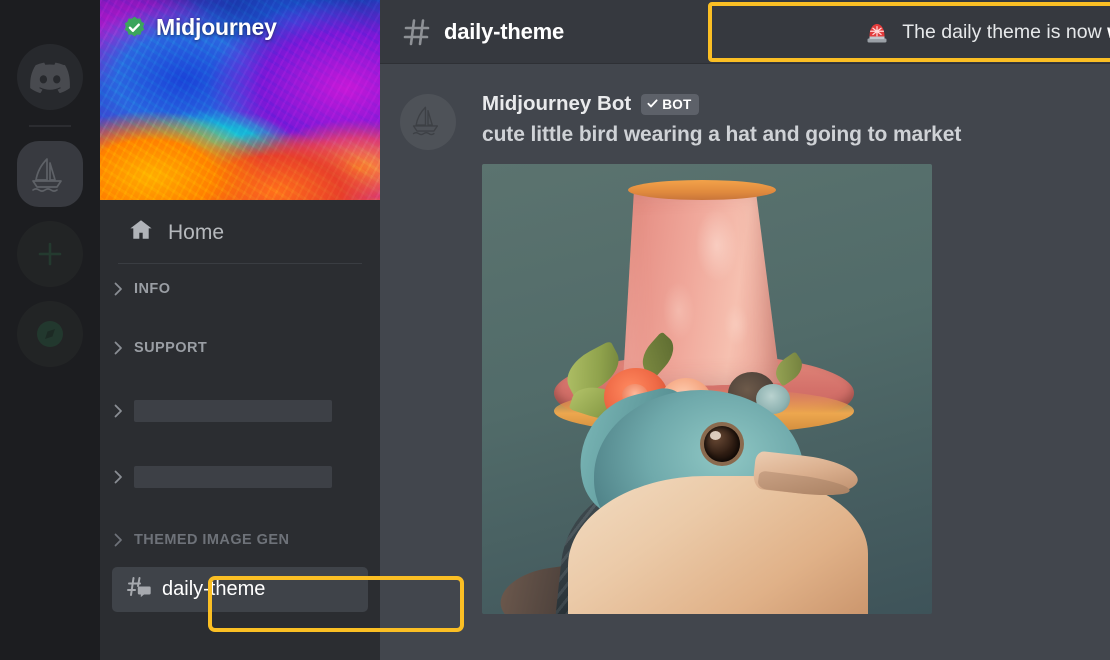 This screenshot has width=1110, height=660. I want to click on rail-item-explore-servers, so click(50, 334).